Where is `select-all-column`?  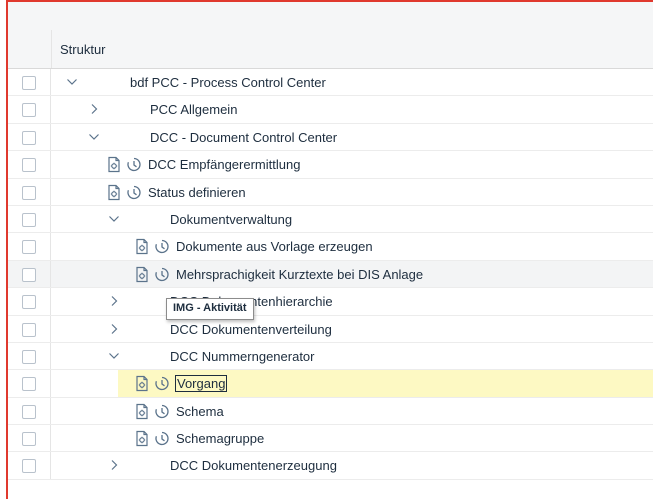
select-all-column is located at coordinates (30, 49).